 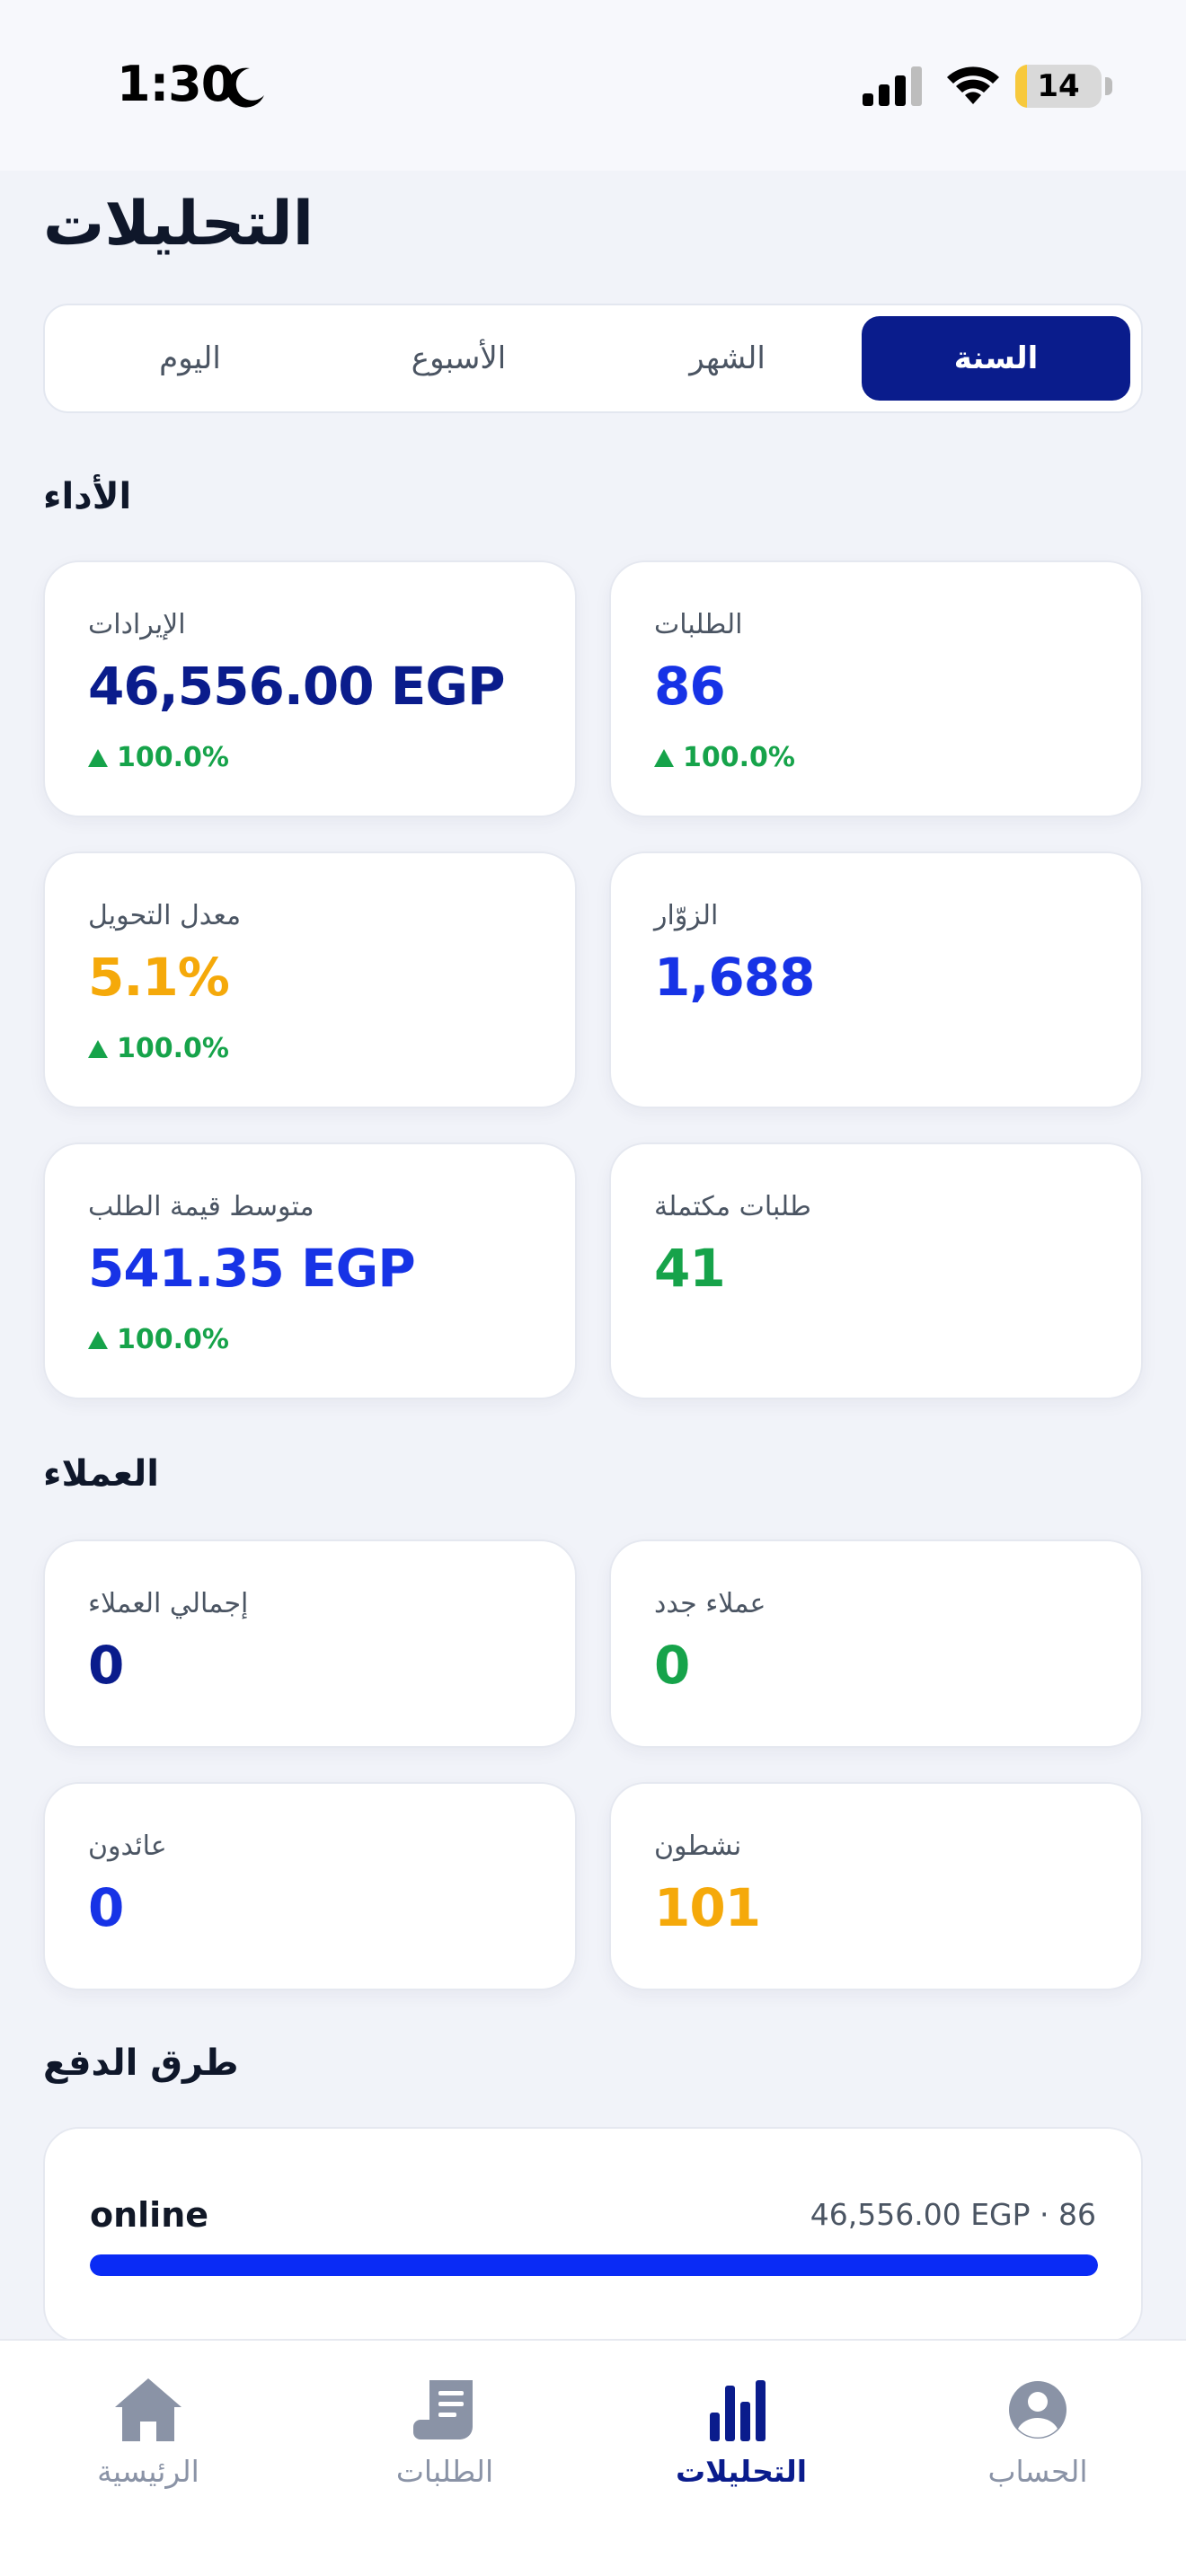 I want to click on status-bar: 1:30 14, so click(x=593, y=85).